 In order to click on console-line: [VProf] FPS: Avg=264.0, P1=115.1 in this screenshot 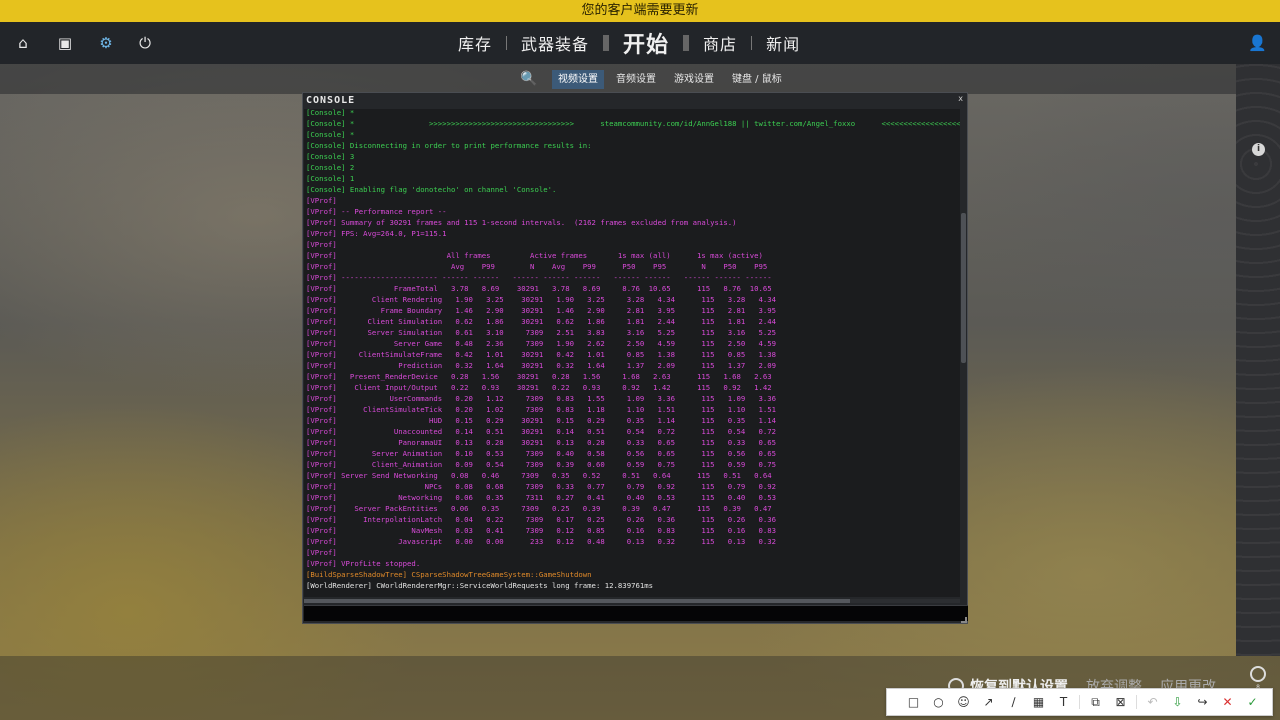, I will do `click(376, 233)`.